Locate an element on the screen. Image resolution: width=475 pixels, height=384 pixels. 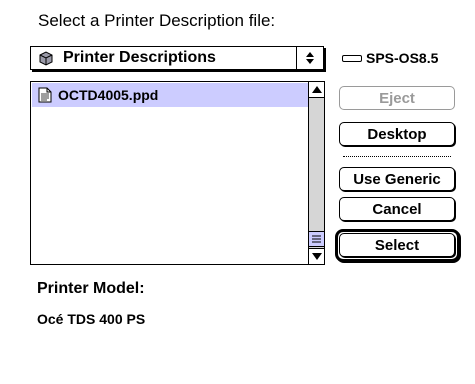
document-icon is located at coordinates (45, 95).